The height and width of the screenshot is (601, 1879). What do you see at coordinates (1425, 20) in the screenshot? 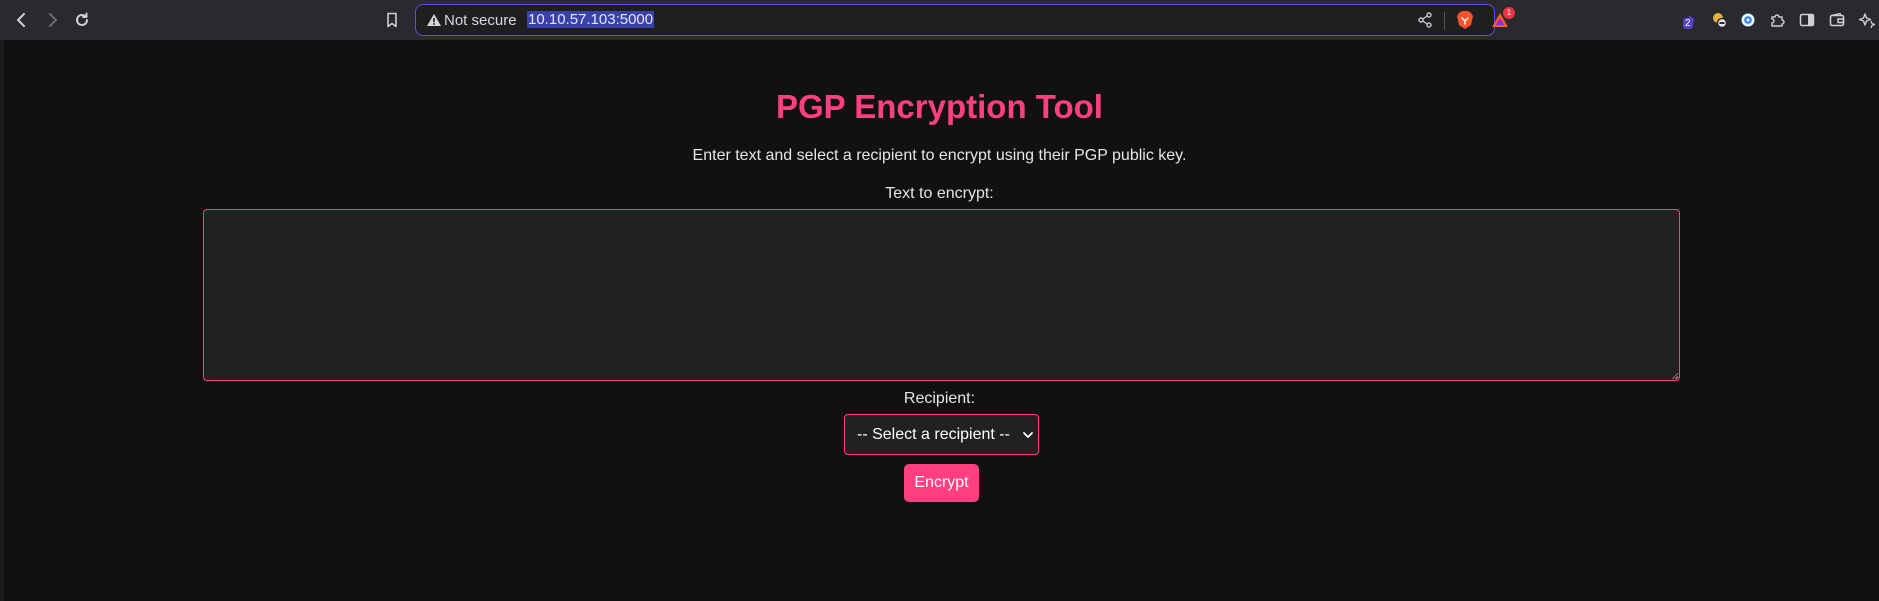
I see `share-icon` at bounding box center [1425, 20].